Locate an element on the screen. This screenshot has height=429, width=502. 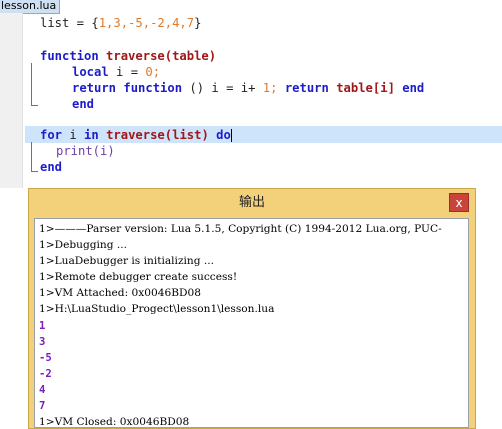
code-text: print(i) is located at coordinates (85, 151).